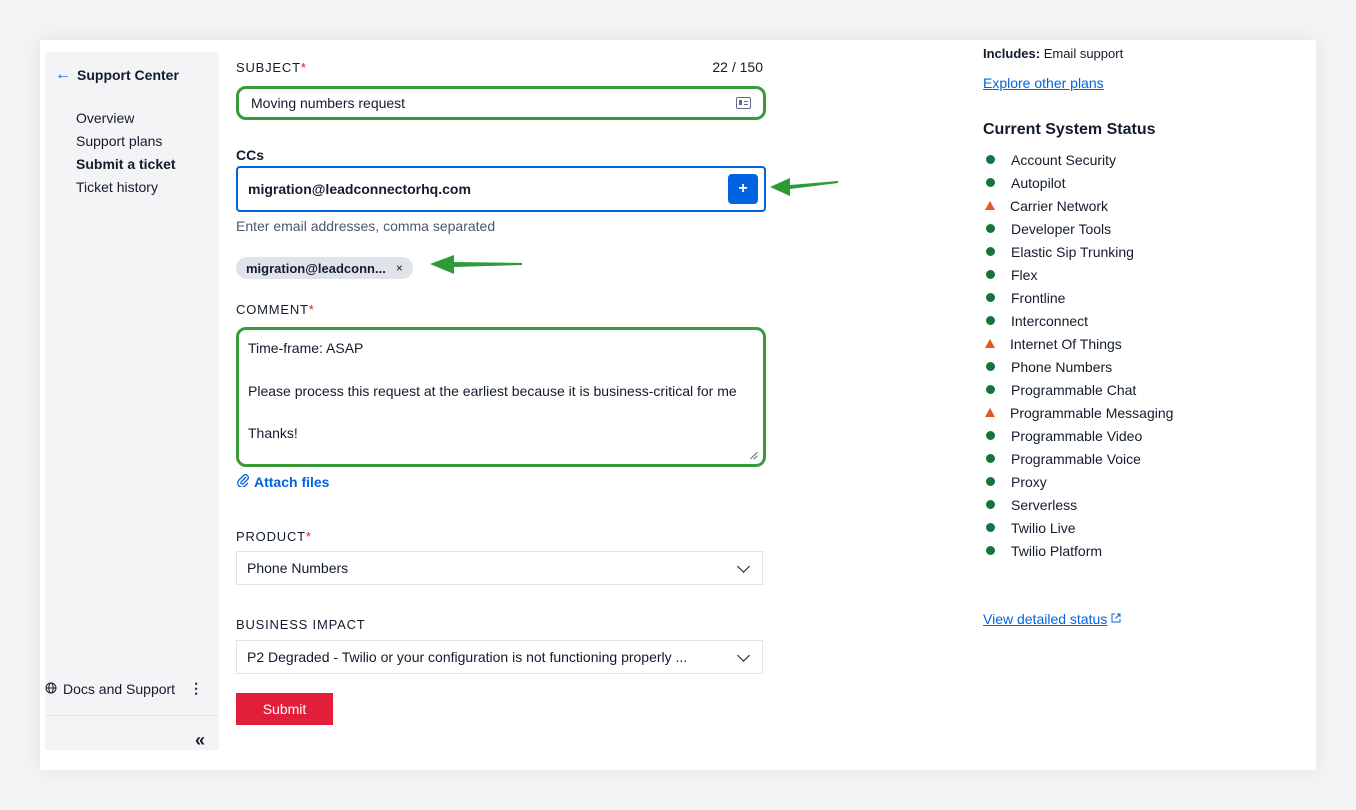  Describe the element at coordinates (1069, 129) in the screenshot. I see `system-status-title: Current System Status` at that location.